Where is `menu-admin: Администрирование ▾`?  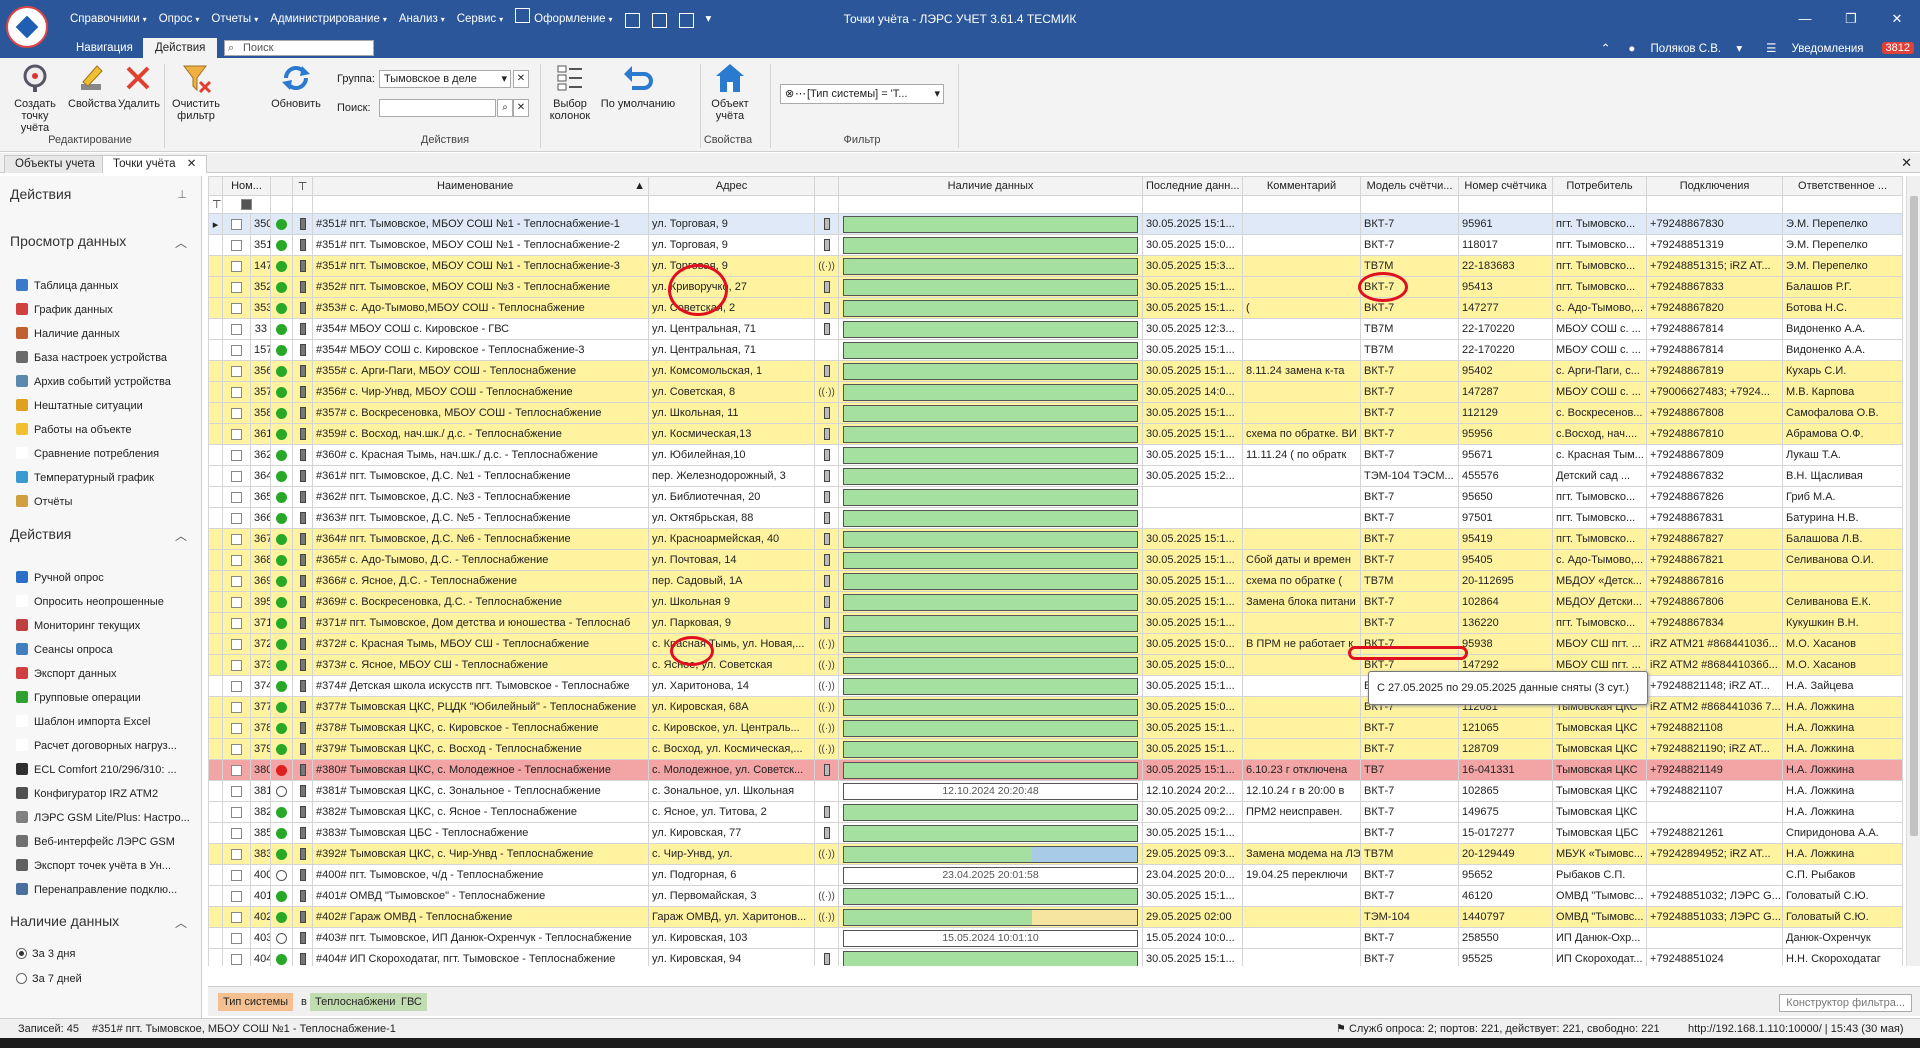 menu-admin: Администрирование ▾ is located at coordinates (328, 19).